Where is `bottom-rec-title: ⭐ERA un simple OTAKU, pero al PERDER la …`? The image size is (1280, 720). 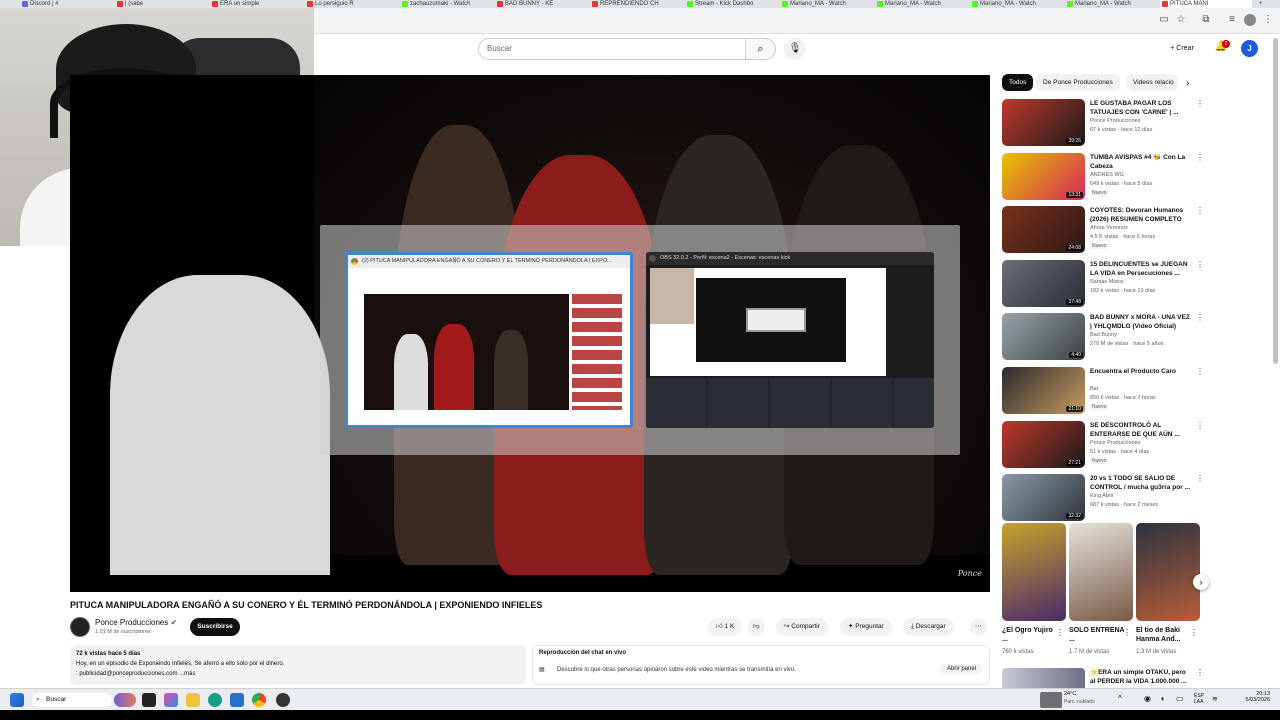
bottom-rec-title: ⭐ERA un simple OTAKU, pero al PERDER la … is located at coordinates (1140, 677).